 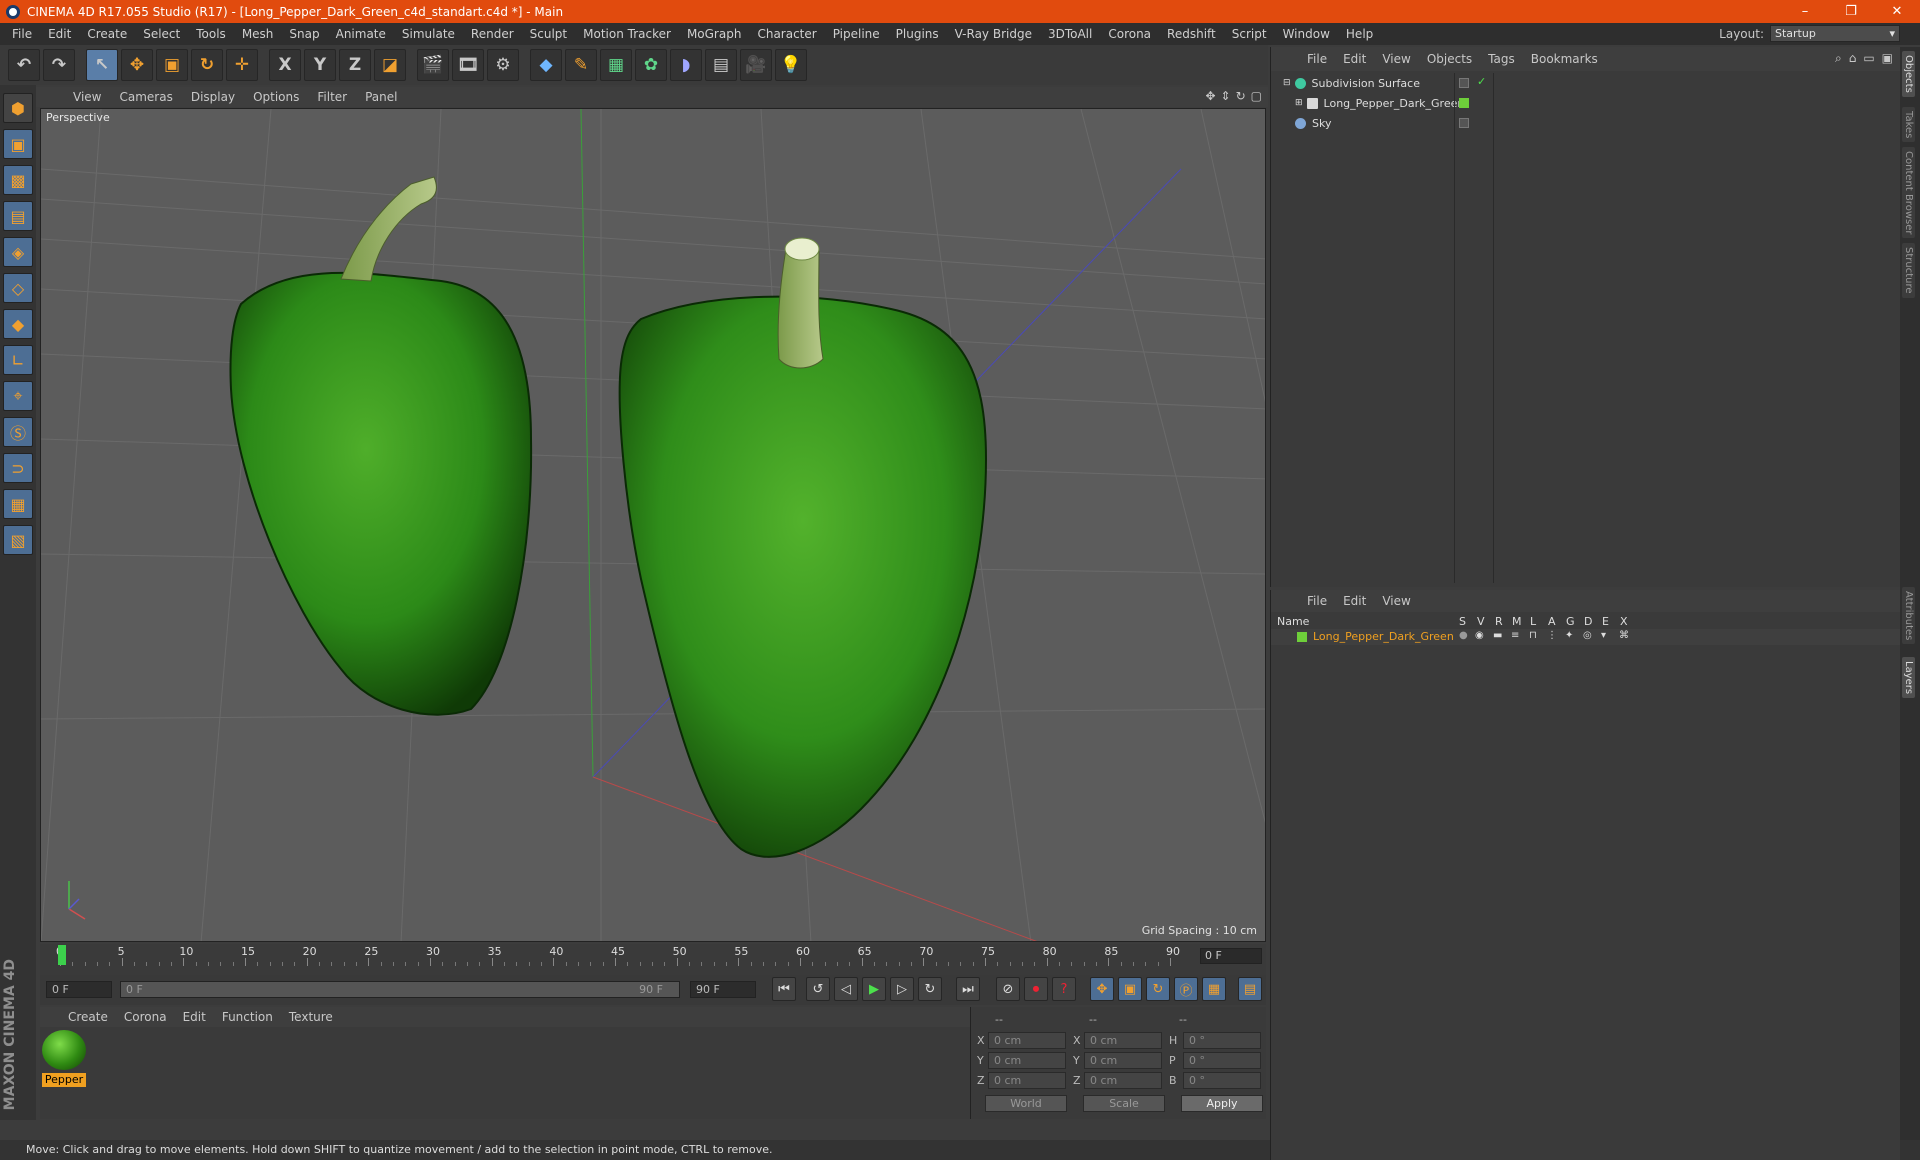 What do you see at coordinates (1102, 989) in the screenshot?
I see `key-position-icon: ✥` at bounding box center [1102, 989].